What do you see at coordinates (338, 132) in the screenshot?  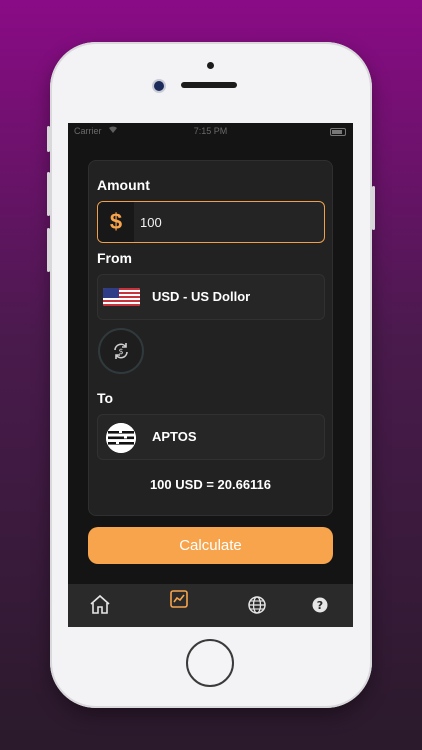 I see `battery-icon` at bounding box center [338, 132].